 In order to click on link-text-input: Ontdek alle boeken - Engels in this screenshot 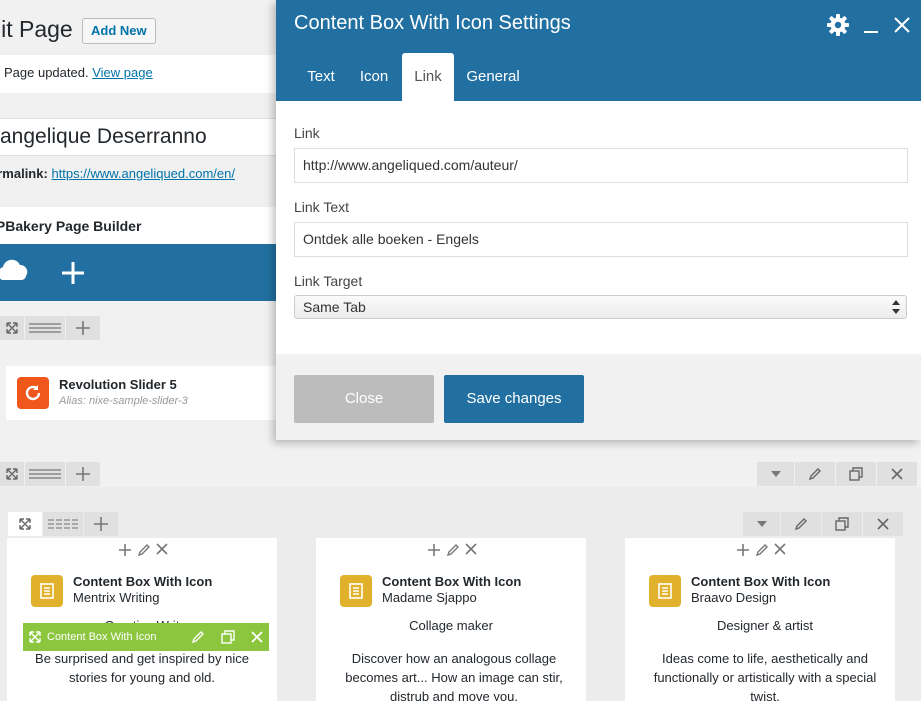, I will do `click(601, 239)`.